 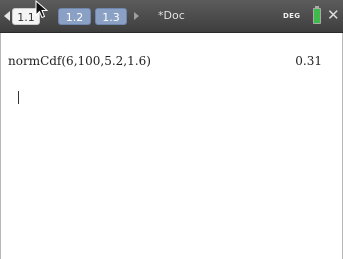 I want to click on top-toolbar: 1.1 1.2 1.3 *Doc DEG ✕, so click(x=171, y=16).